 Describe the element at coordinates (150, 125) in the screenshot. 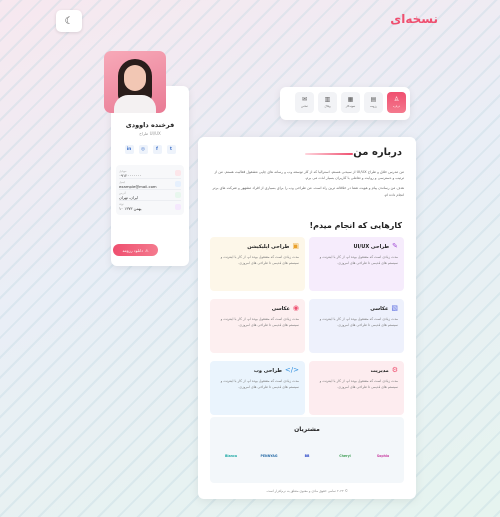

I see `profile-name: فرخنده داوودی` at that location.